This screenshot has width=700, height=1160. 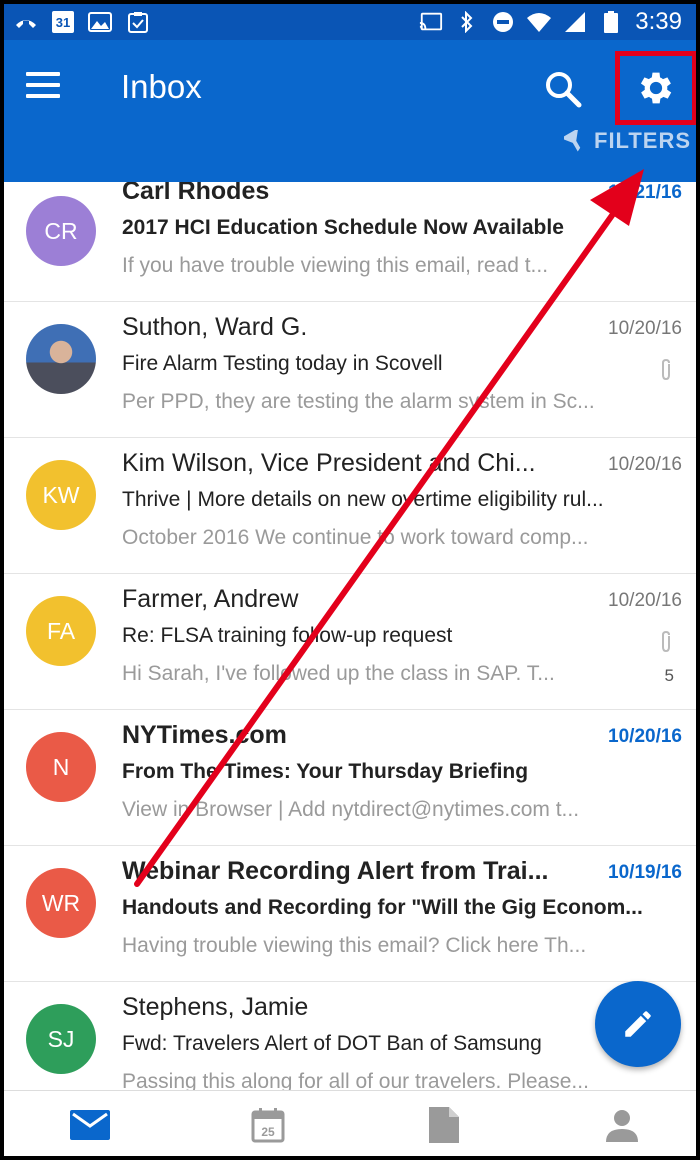 I want to click on mail-subject: Fire Alarm Testing today in Scovell, so click(x=282, y=363).